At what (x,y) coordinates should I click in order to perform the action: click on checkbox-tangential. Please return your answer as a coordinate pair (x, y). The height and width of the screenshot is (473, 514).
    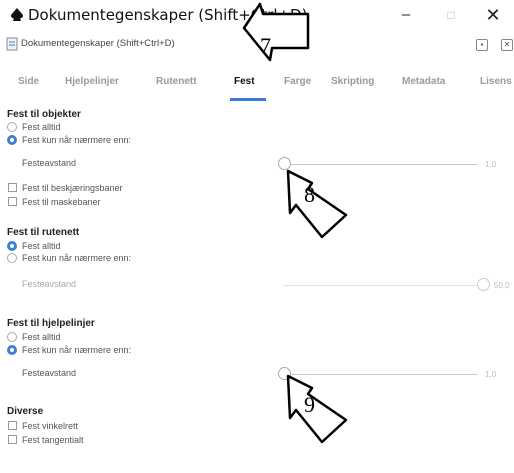
    Looking at the image, I should click on (12, 439).